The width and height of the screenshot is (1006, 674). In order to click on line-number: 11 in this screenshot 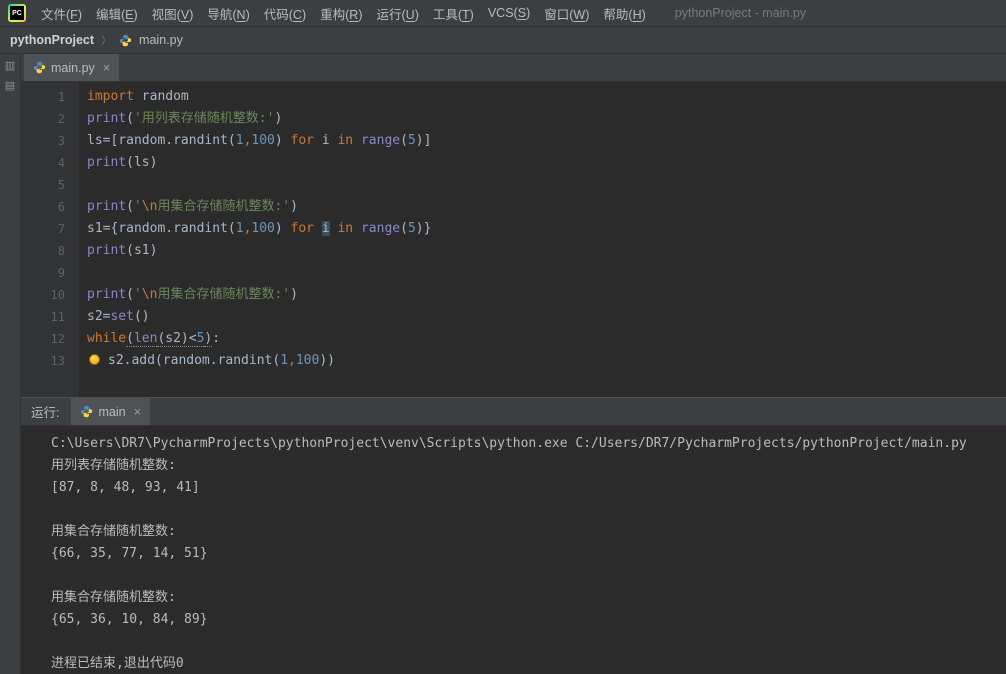, I will do `click(43, 317)`.